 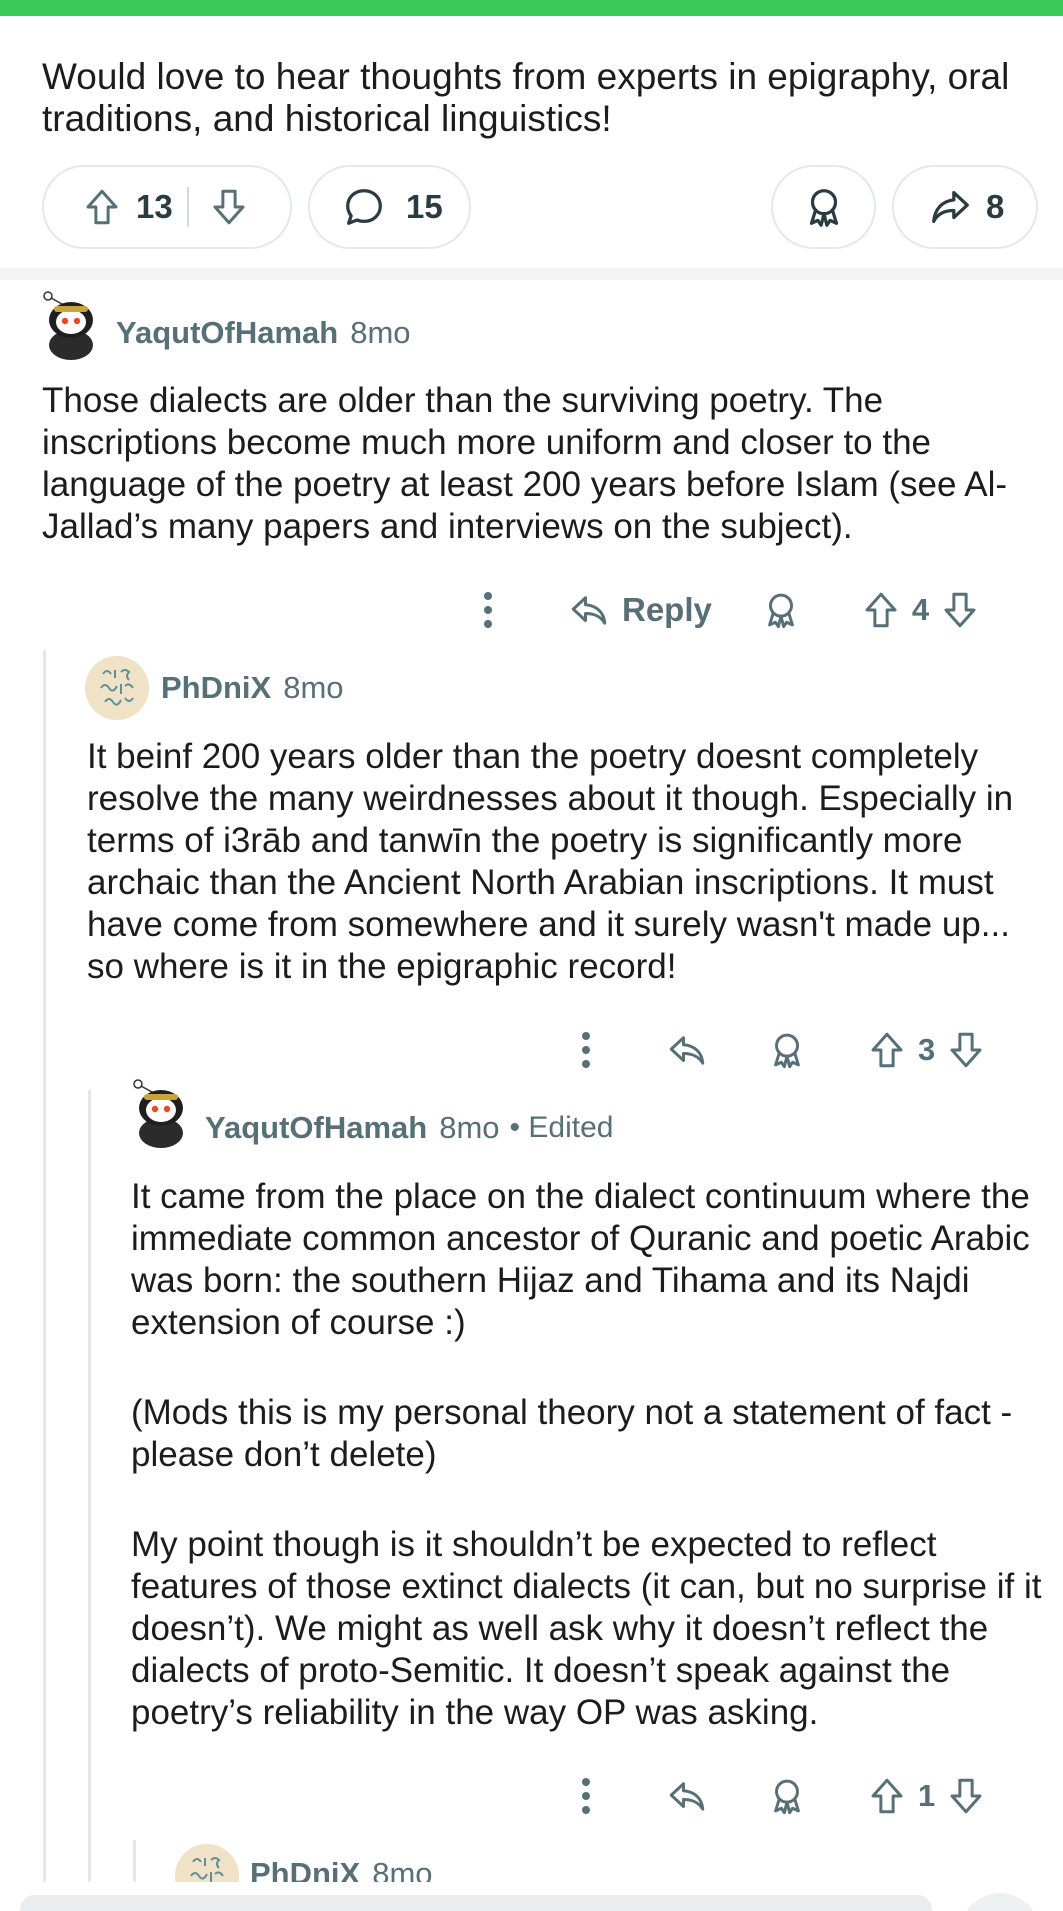 I want to click on comment-score: 1, so click(x=927, y=1795).